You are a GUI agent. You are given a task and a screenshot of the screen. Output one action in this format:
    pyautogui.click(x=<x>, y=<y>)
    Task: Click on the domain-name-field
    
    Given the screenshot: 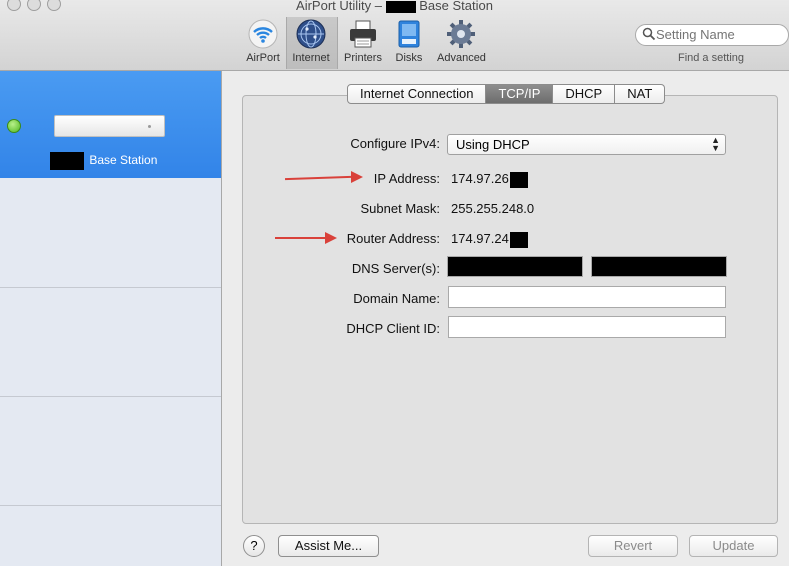 What is the action you would take?
    pyautogui.click(x=587, y=297)
    